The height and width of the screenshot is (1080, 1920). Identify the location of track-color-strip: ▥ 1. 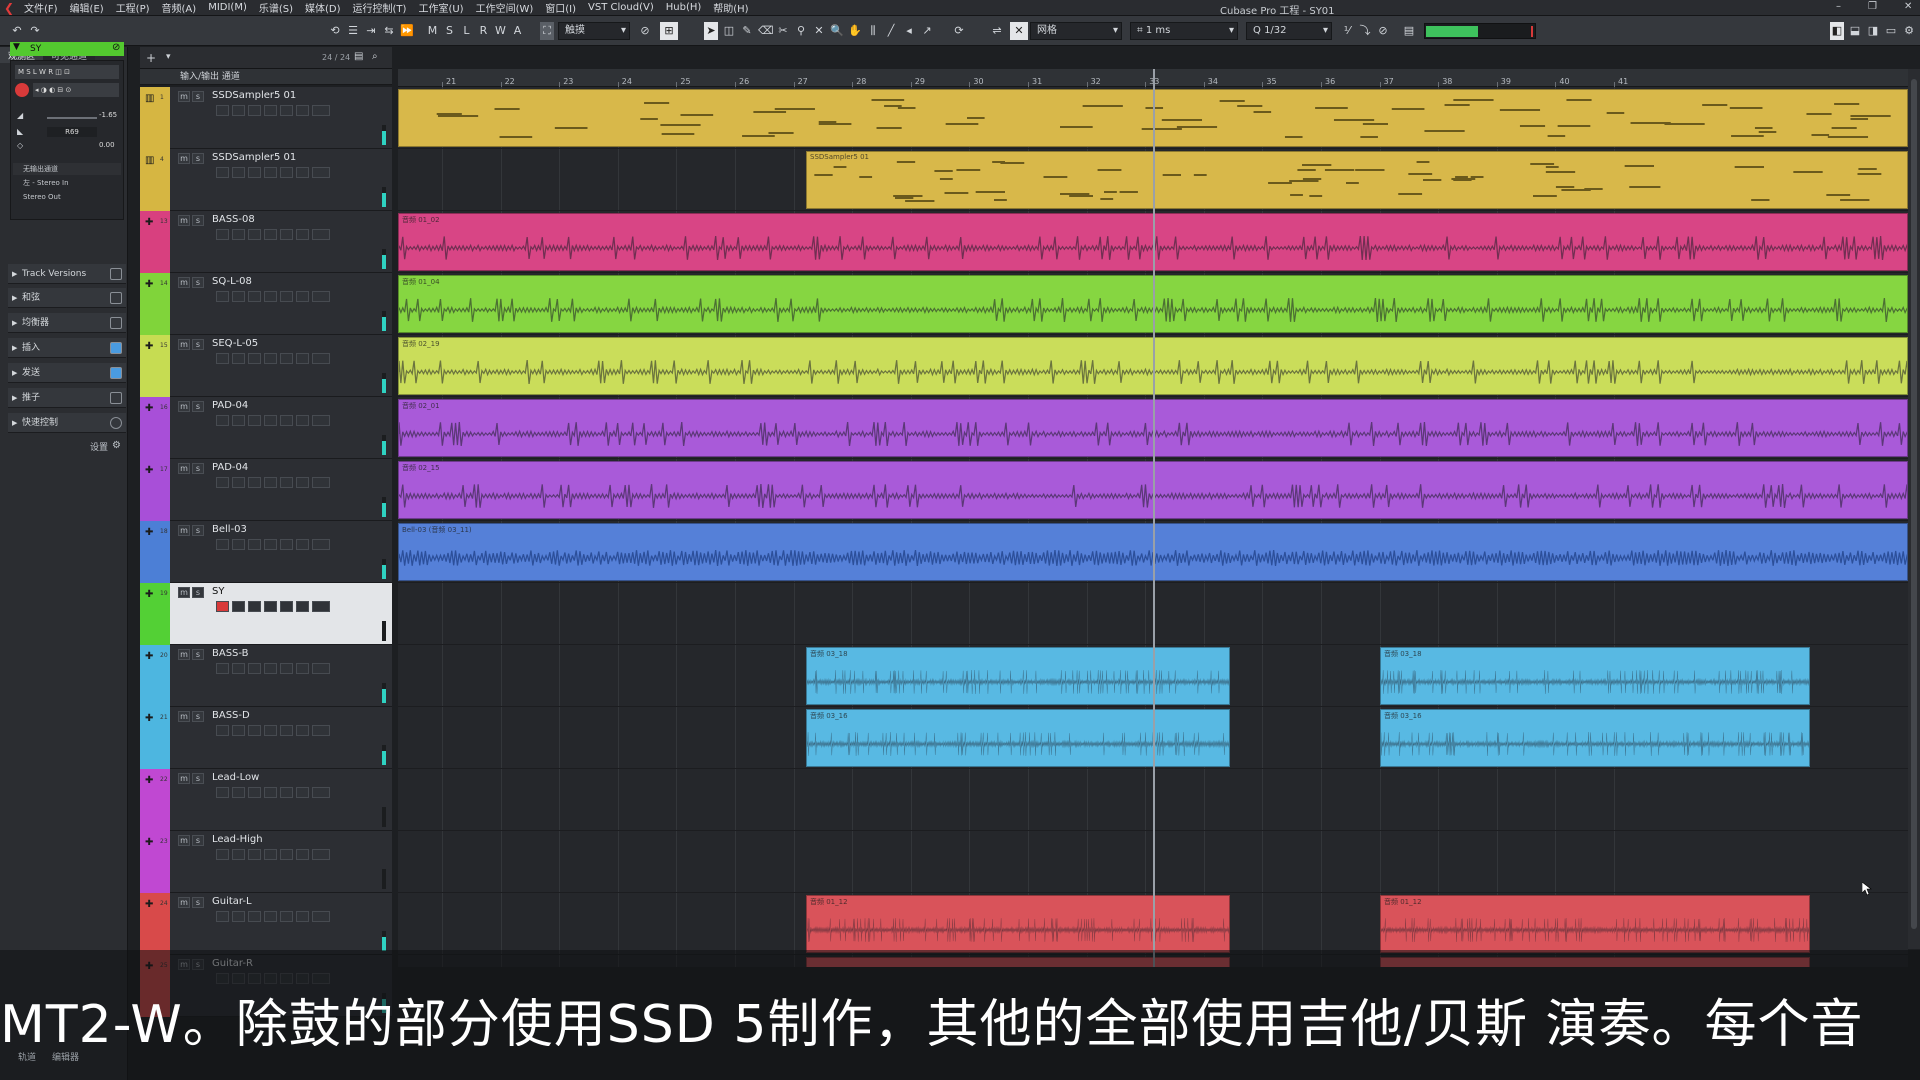
(155, 118).